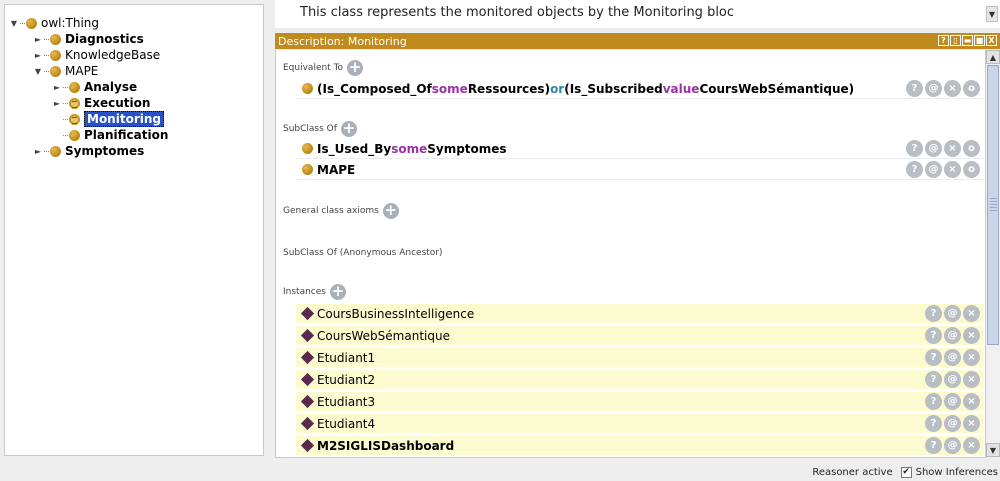  What do you see at coordinates (337, 292) in the screenshot?
I see `add-instance-button: +` at bounding box center [337, 292].